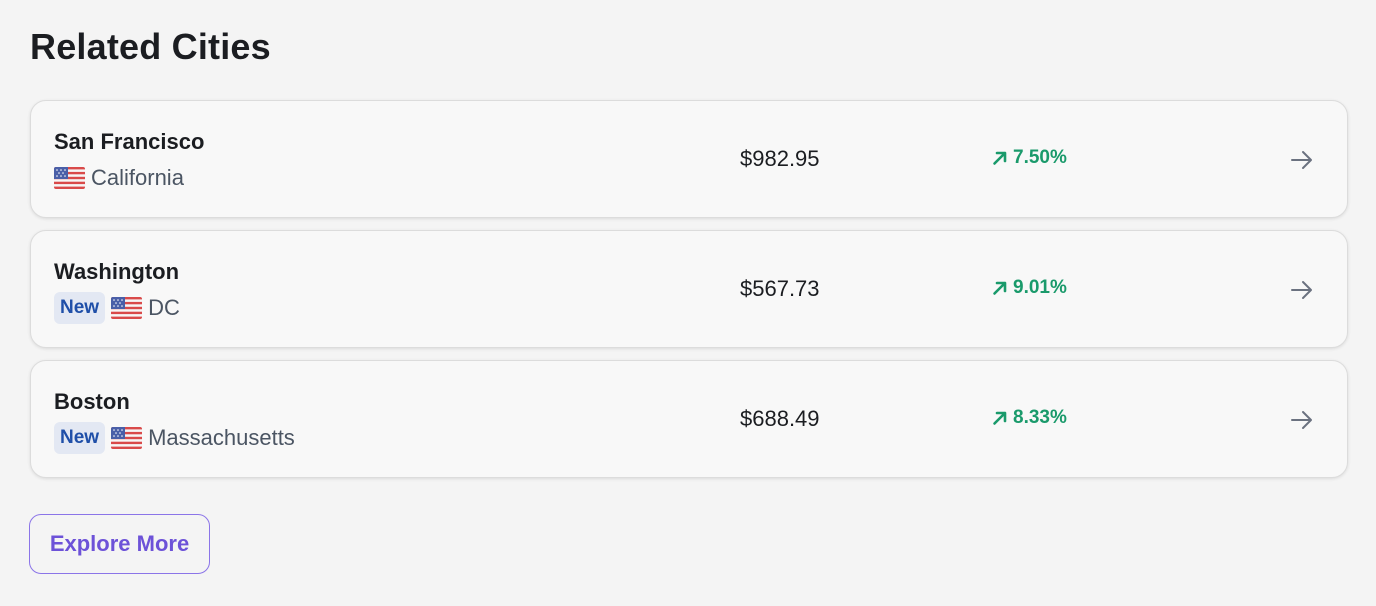 Image resolution: width=1376 pixels, height=606 pixels. Describe the element at coordinates (780, 418) in the screenshot. I see `city-price: $688.49` at that location.